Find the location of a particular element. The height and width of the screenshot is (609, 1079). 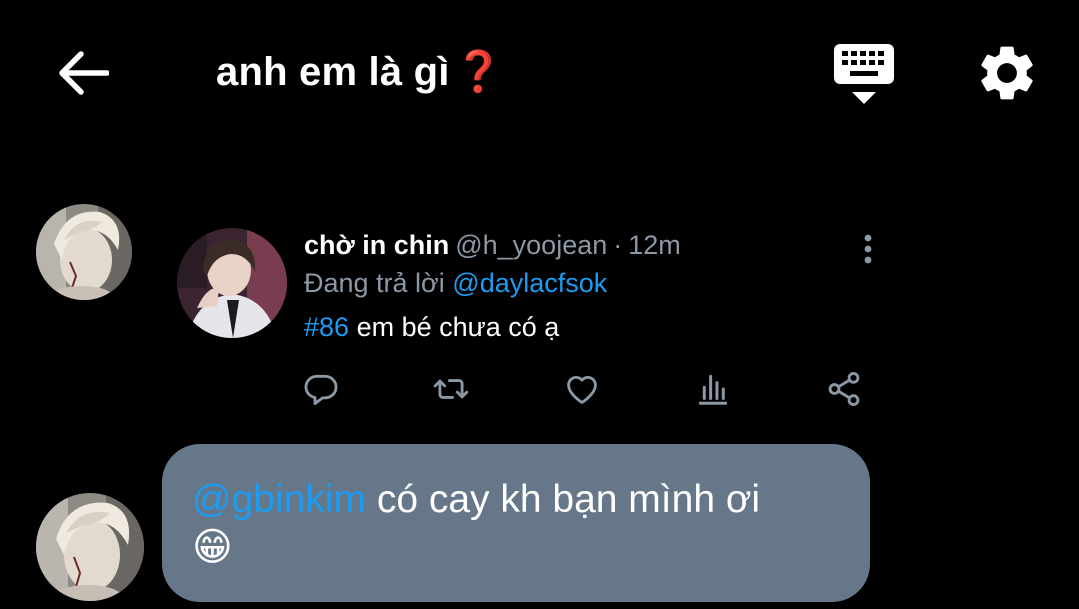

tweet-body-text: em bé chưa có ạ is located at coordinates (454, 327).